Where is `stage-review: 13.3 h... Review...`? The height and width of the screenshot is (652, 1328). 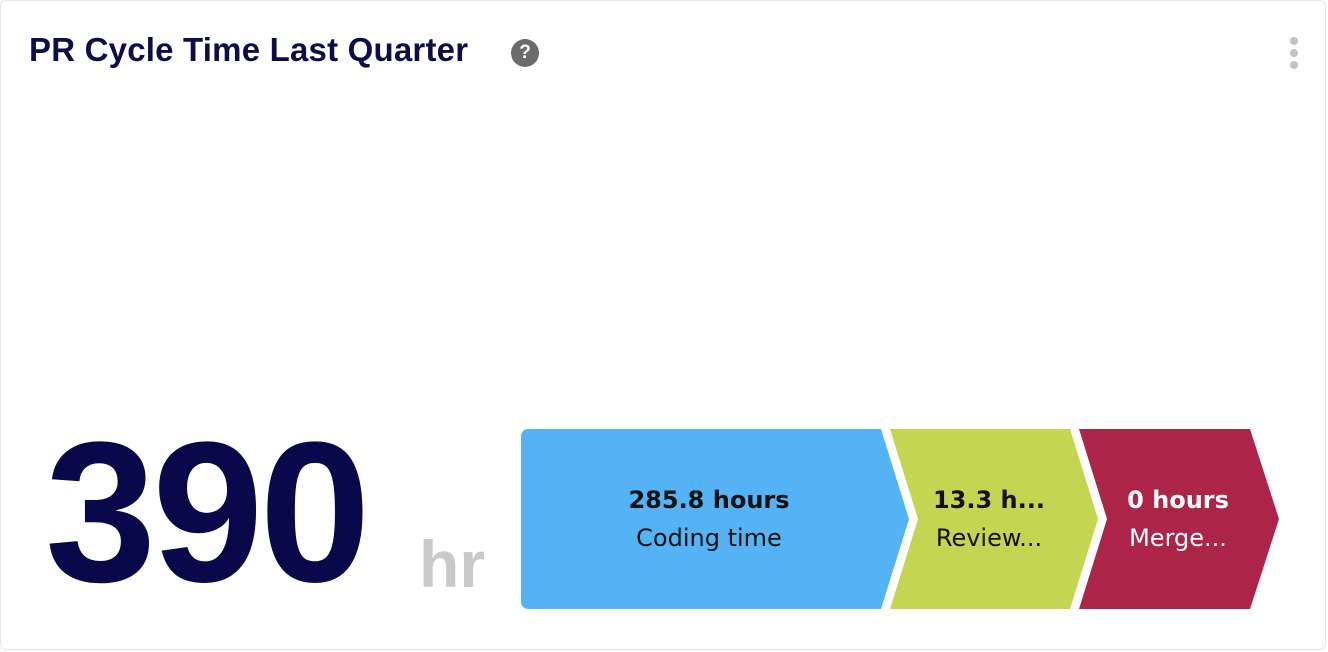 stage-review: 13.3 h... Review... is located at coordinates (989, 519).